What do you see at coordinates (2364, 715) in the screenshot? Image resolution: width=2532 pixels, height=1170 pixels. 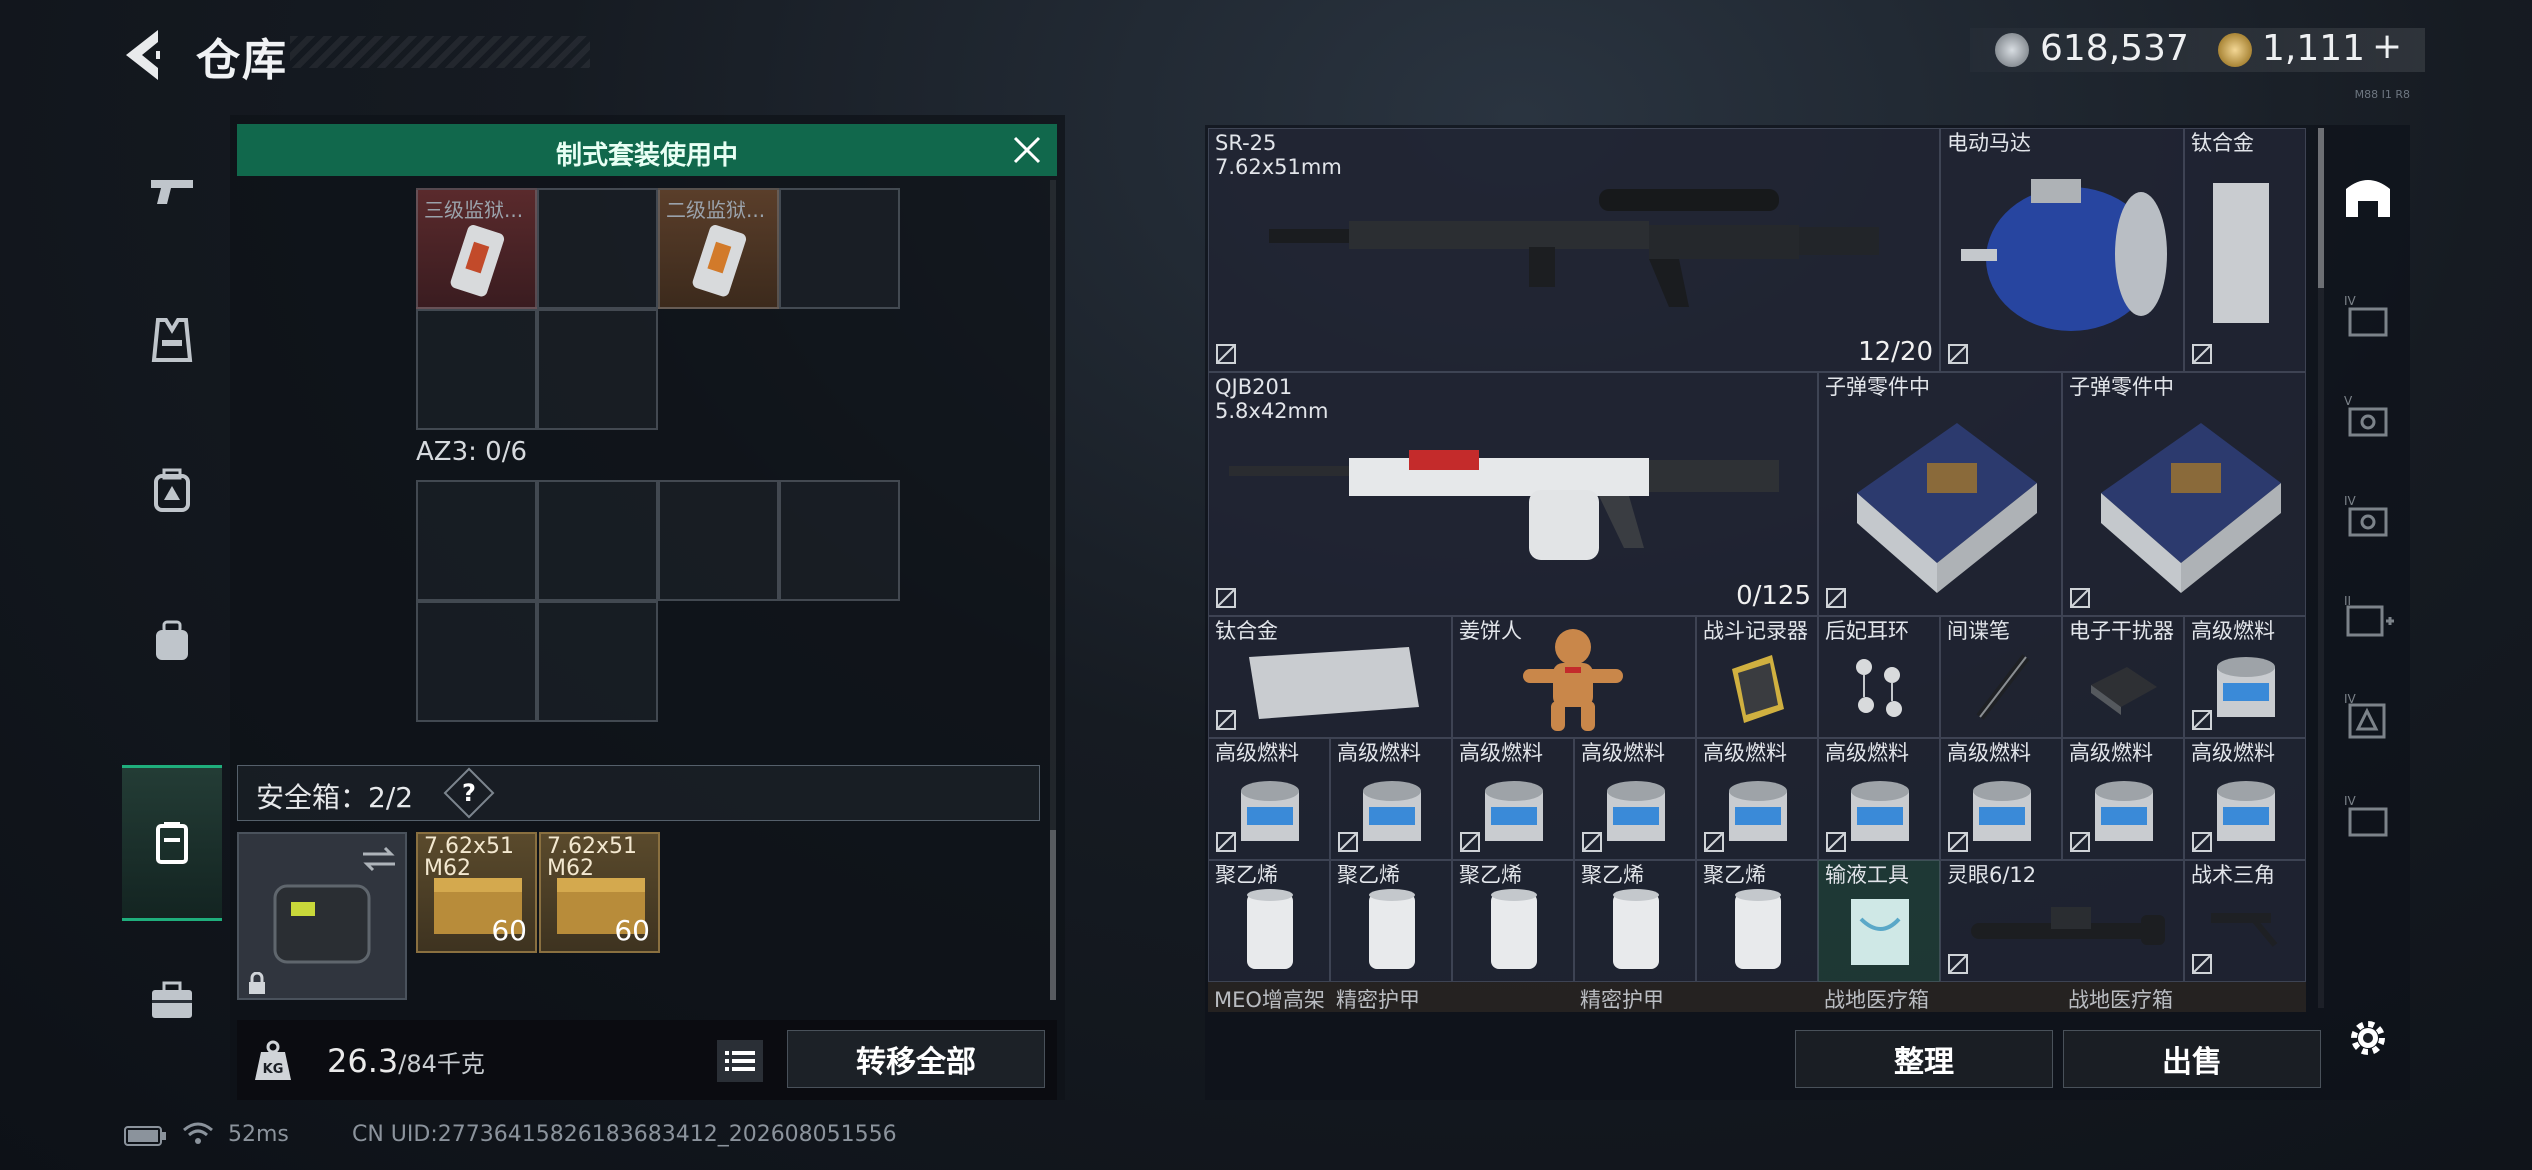 I see `filter-box-icon: IV` at bounding box center [2364, 715].